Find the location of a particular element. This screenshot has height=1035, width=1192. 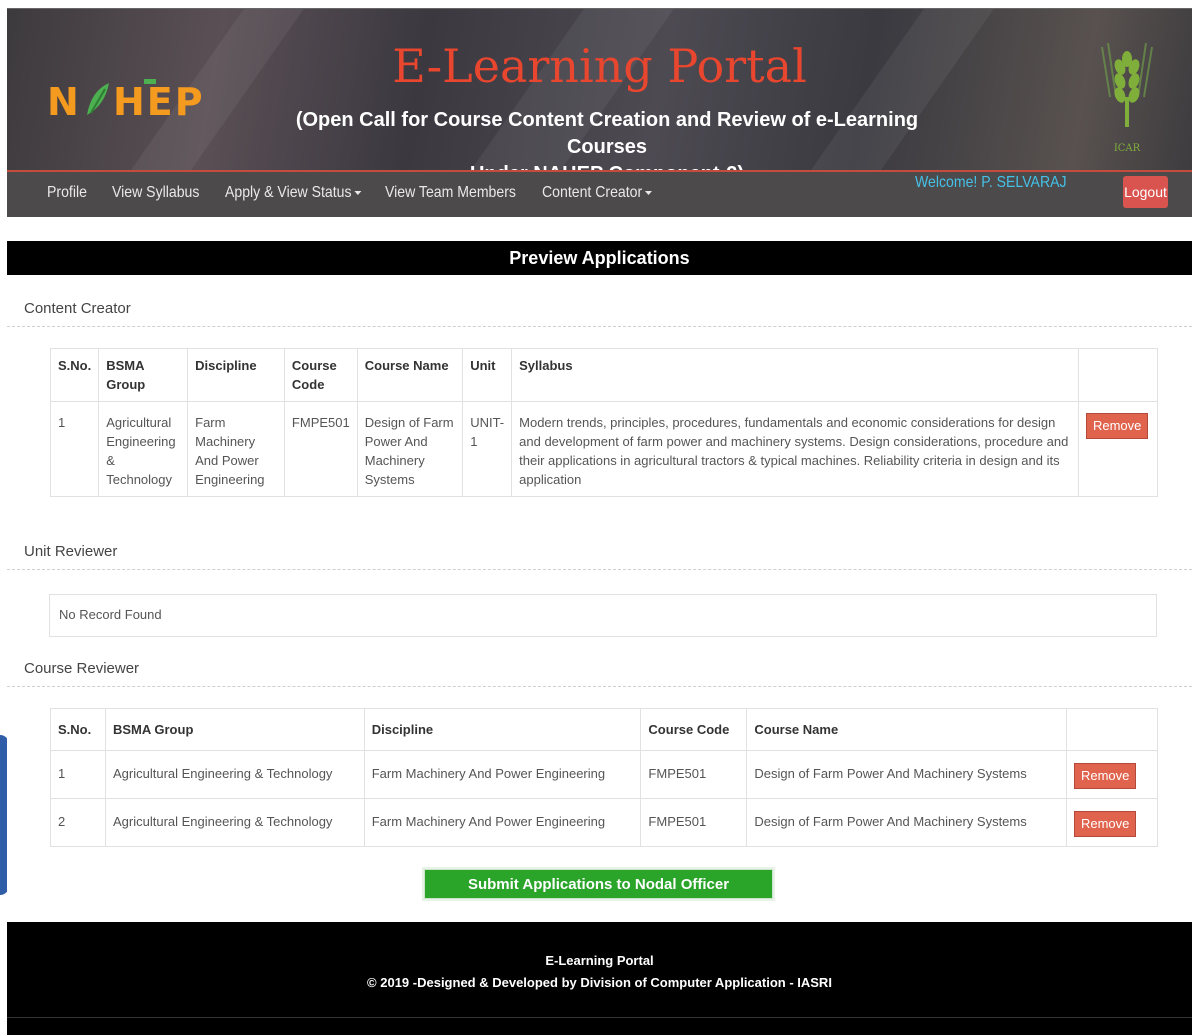

no-record-message: No Record Found is located at coordinates (603, 615).